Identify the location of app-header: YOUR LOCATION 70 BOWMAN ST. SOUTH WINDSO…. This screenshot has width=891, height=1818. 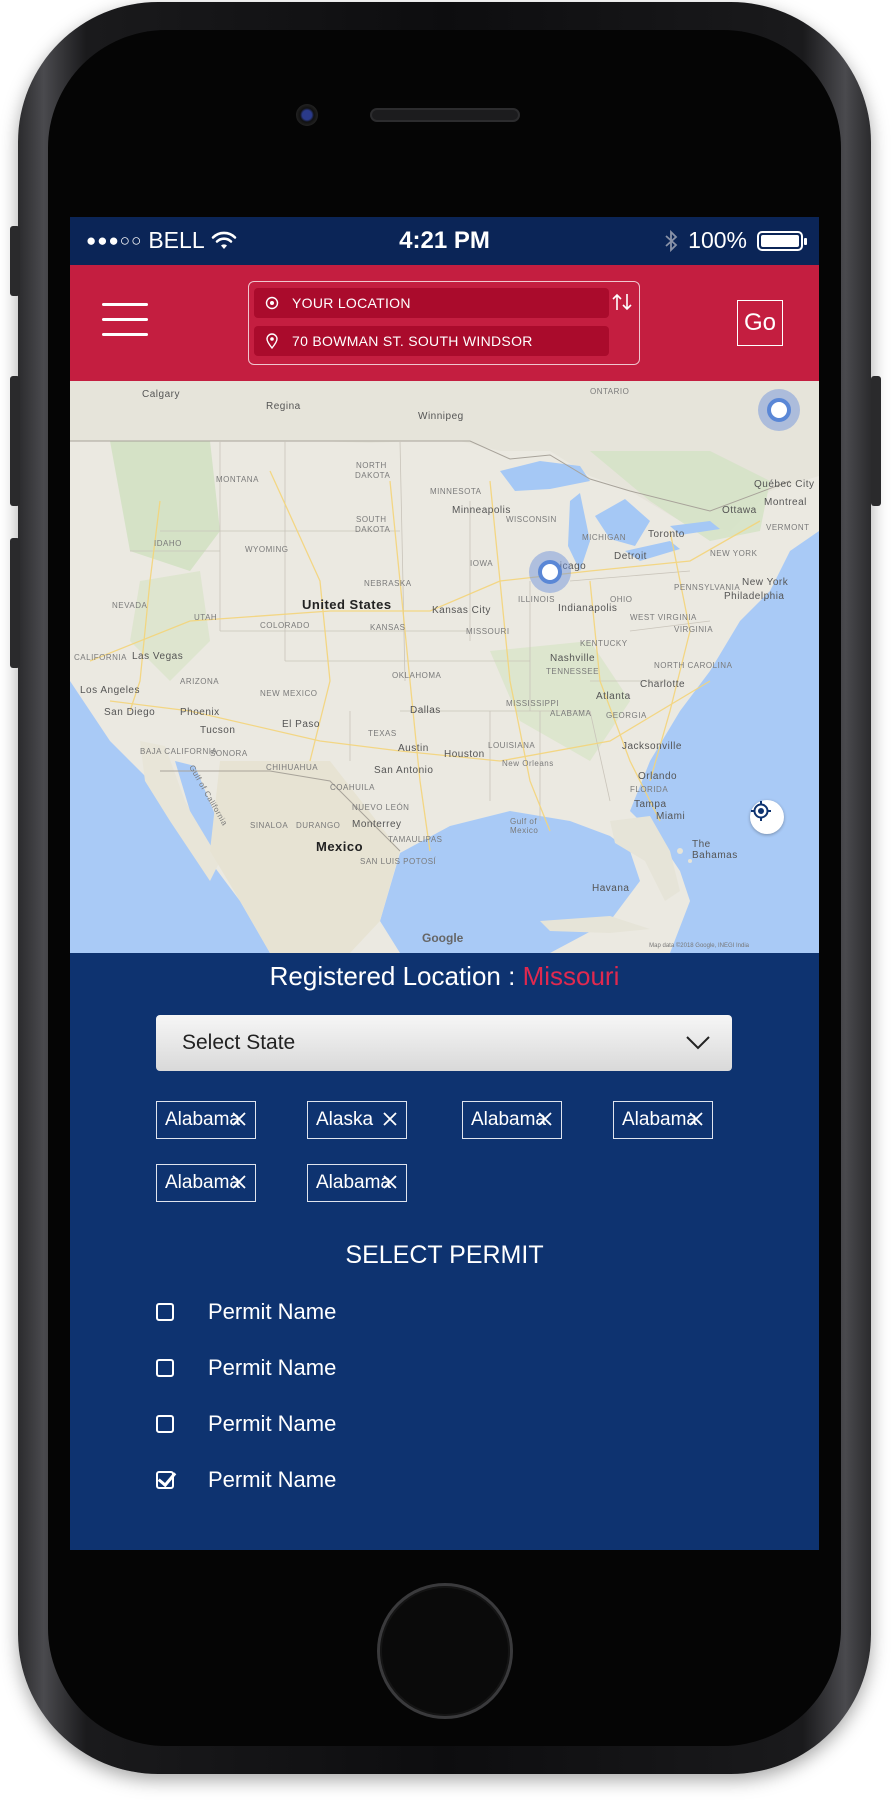
(444, 323).